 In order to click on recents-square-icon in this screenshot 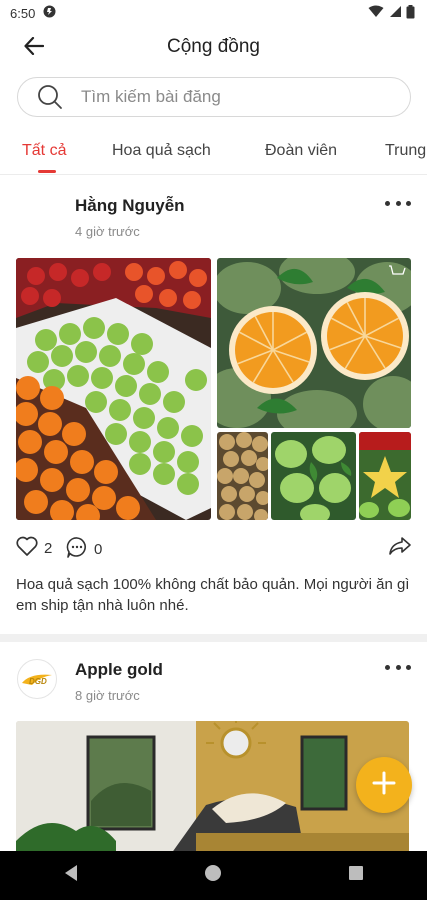, I will do `click(356, 875)`.